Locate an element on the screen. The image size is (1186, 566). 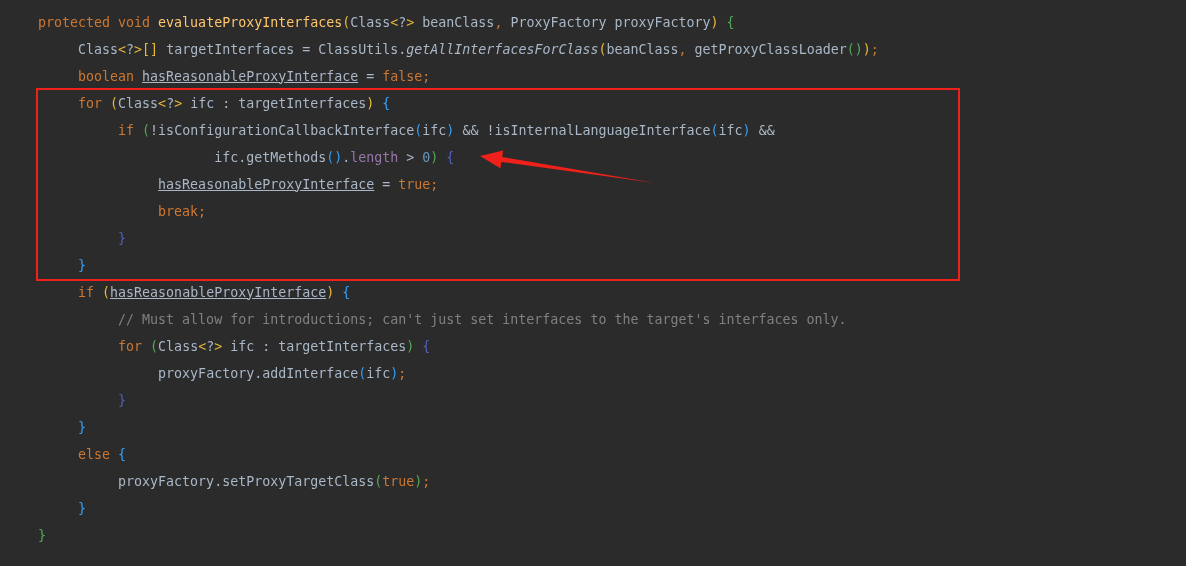
code-line: protected void evaluateProxyInterfaces(Class<?> beanClass, ProxyFactory proxyFactory) { is located at coordinates (386, 22).